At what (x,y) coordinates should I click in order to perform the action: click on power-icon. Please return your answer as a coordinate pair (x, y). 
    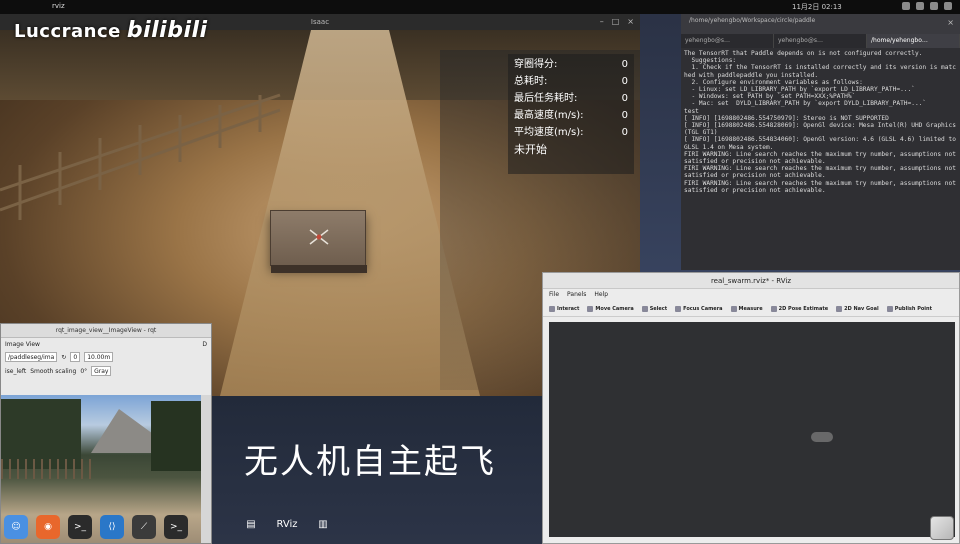
    Looking at the image, I should click on (948, 6).